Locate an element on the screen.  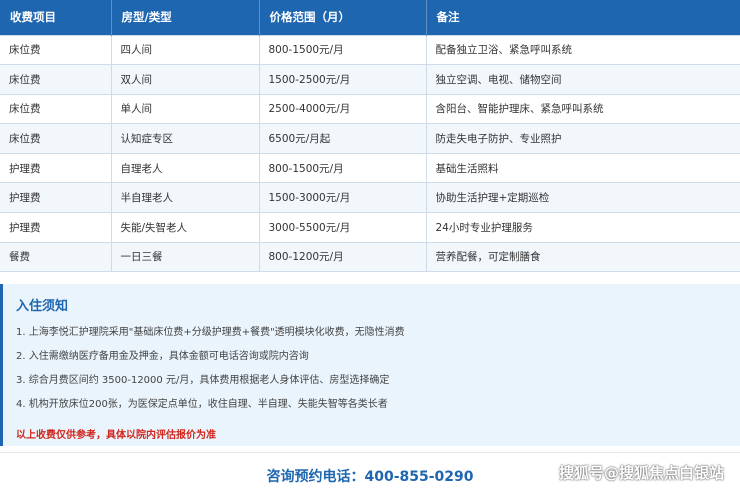
notice-title: 入住须知 is located at coordinates (42, 306).